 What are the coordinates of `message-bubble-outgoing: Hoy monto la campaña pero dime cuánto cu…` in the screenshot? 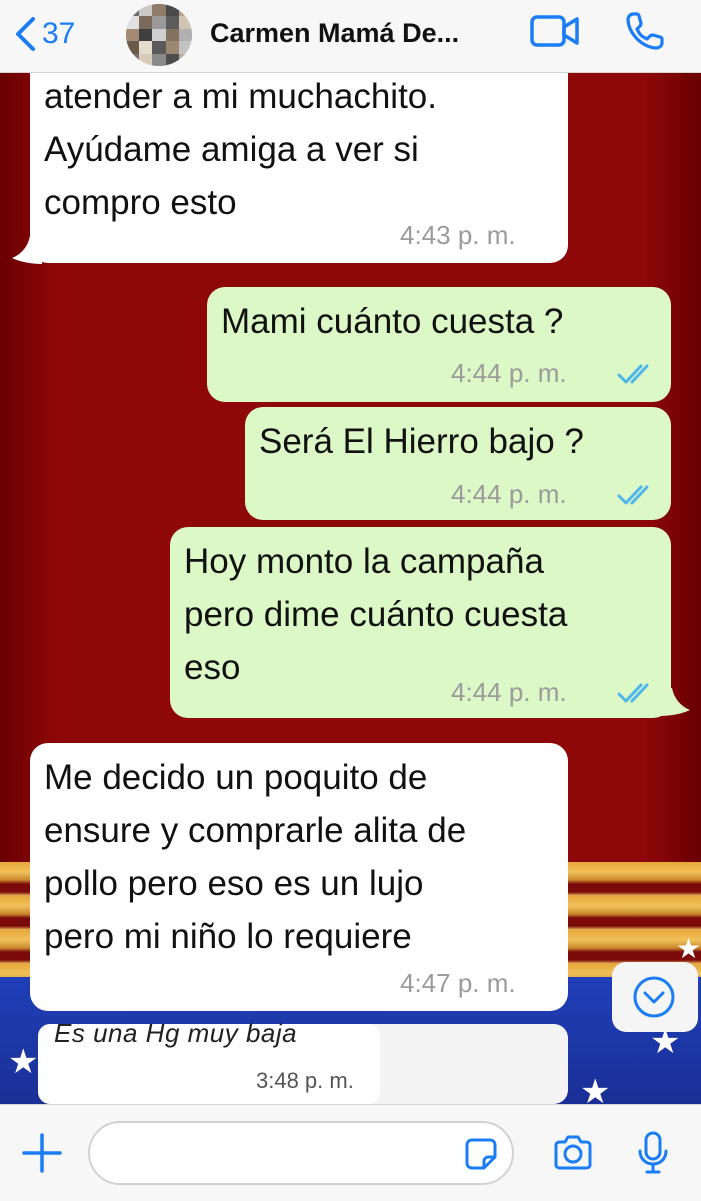 It's located at (420, 622).